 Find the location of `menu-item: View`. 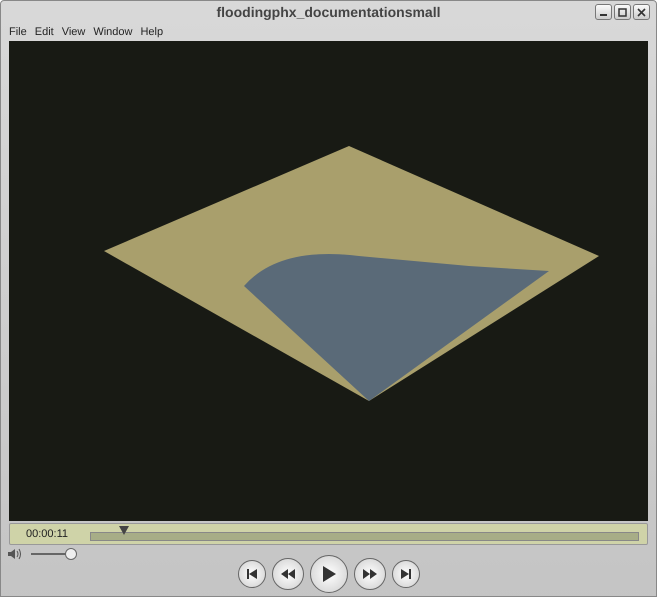

menu-item: View is located at coordinates (74, 32).